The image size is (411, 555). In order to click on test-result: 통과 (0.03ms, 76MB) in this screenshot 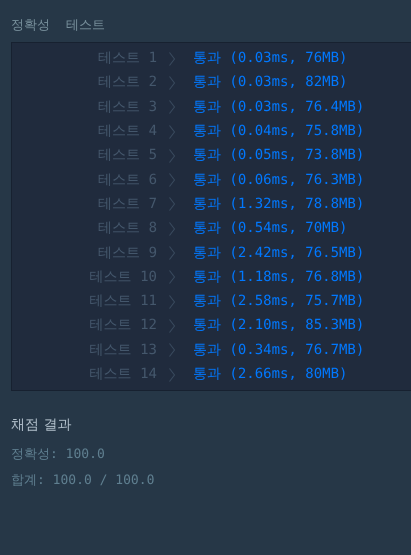, I will do `click(270, 58)`.